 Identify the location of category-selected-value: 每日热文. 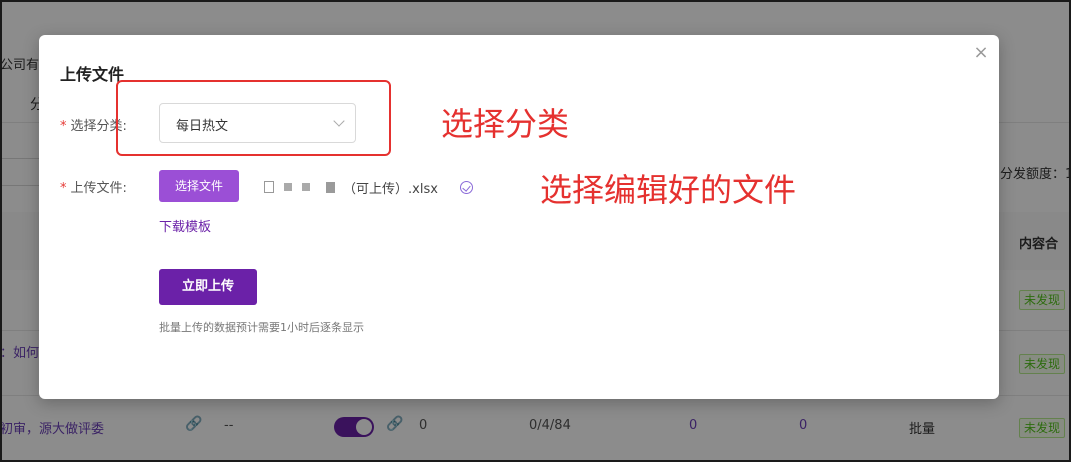
(202, 126).